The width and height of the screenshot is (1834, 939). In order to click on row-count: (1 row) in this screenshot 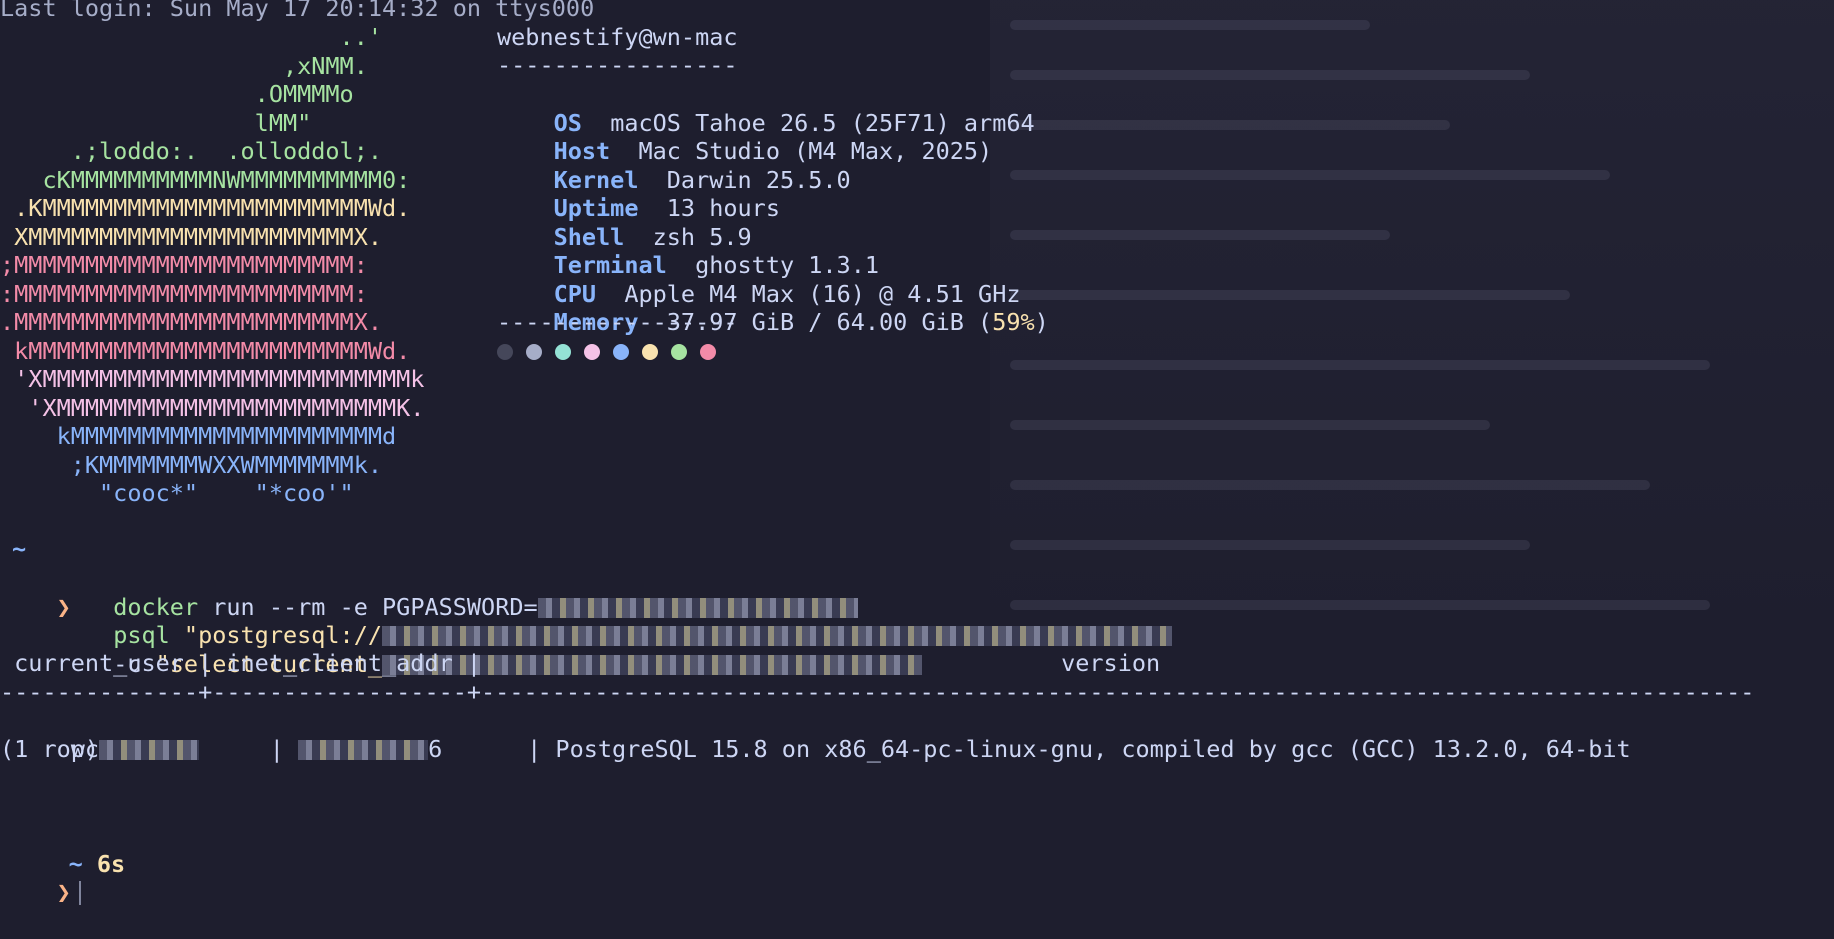, I will do `click(50, 749)`.